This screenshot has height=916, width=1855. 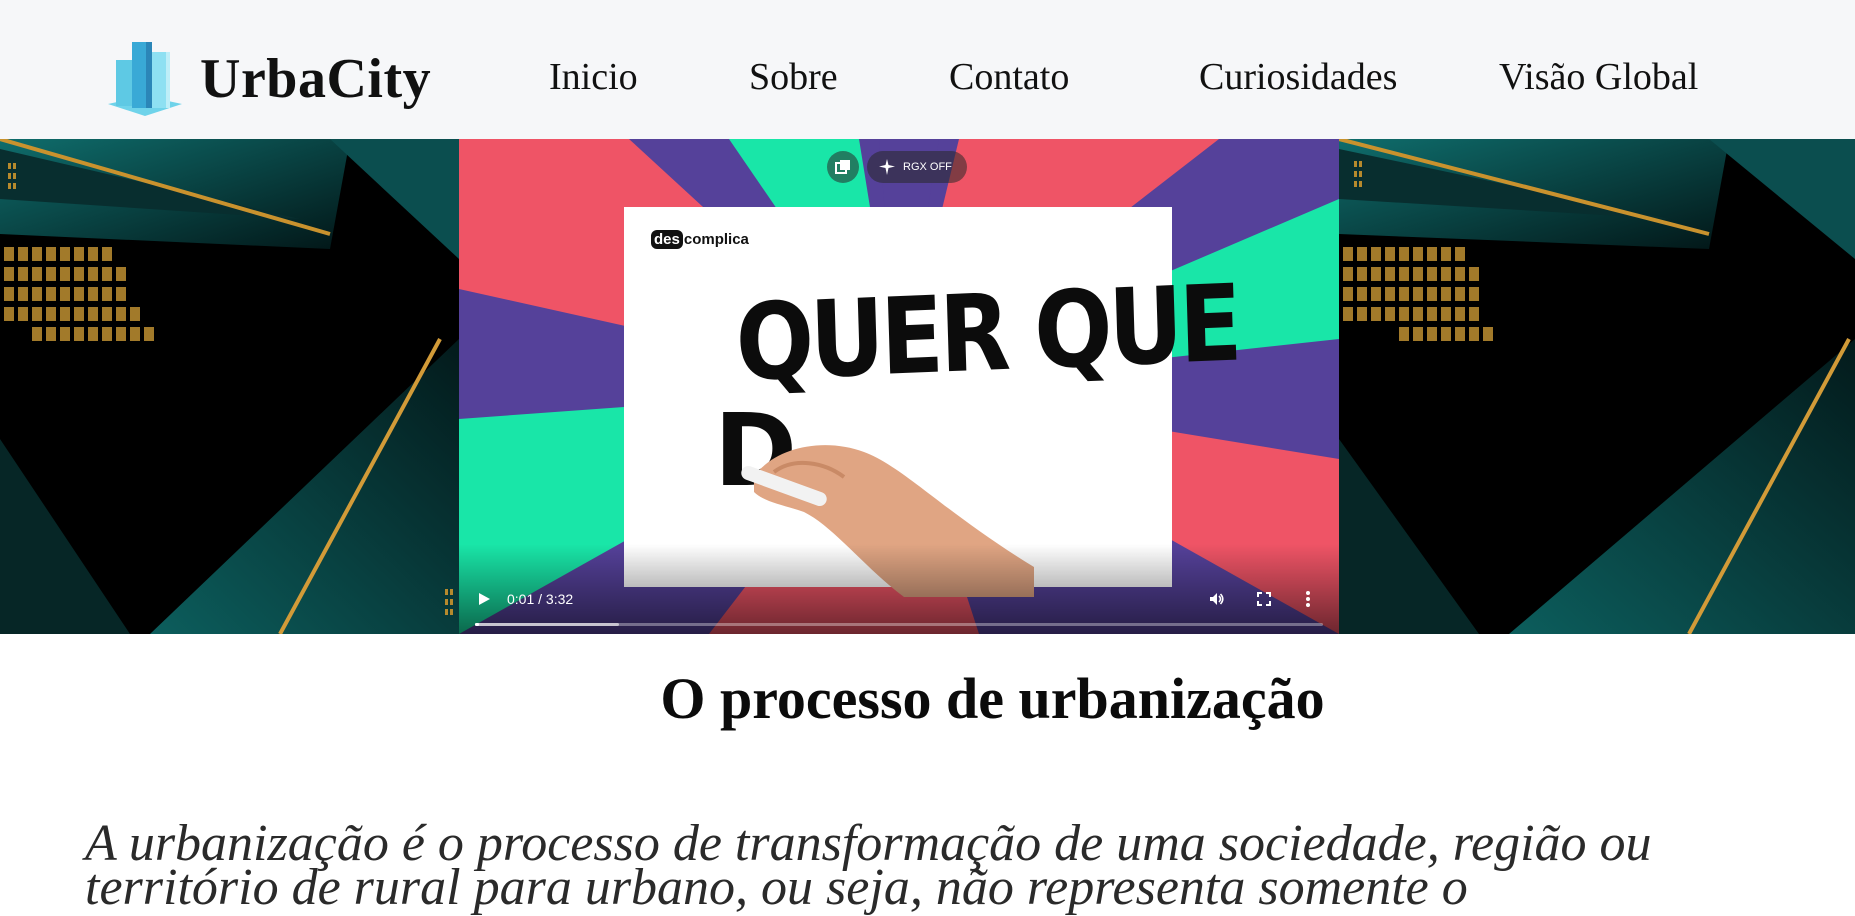 I want to click on nav-contato: Contato, so click(x=1009, y=77).